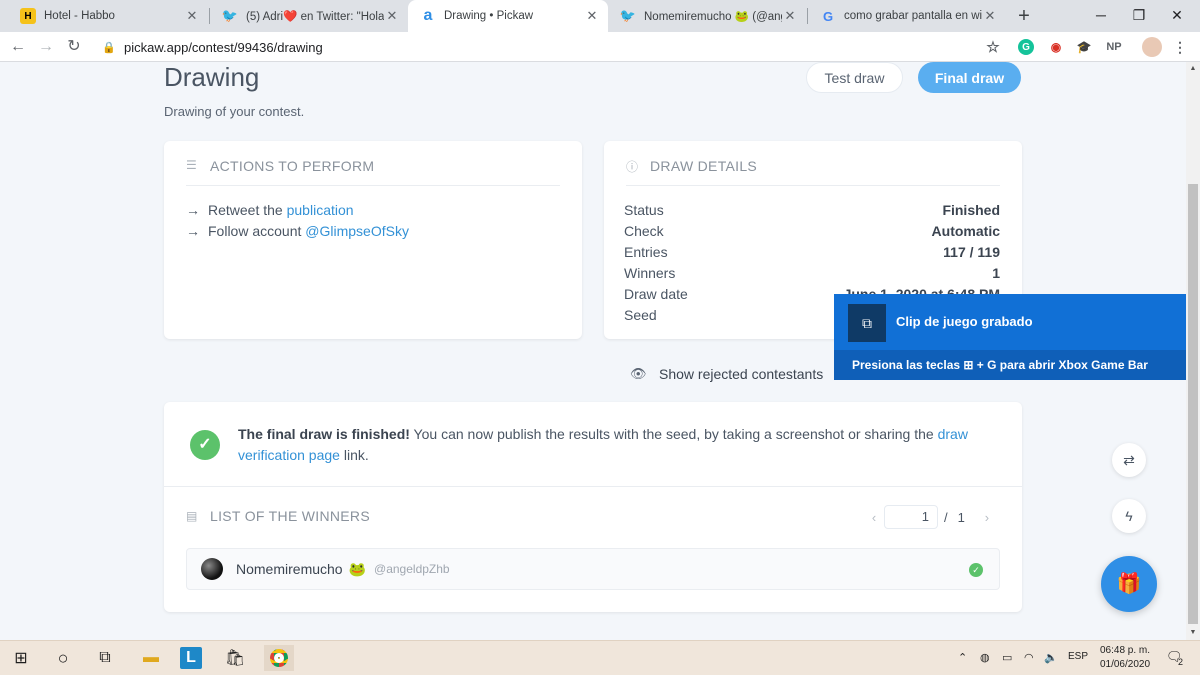 The width and height of the screenshot is (1200, 675). What do you see at coordinates (874, 517) in the screenshot?
I see `chevron-left-icon: ‹` at bounding box center [874, 517].